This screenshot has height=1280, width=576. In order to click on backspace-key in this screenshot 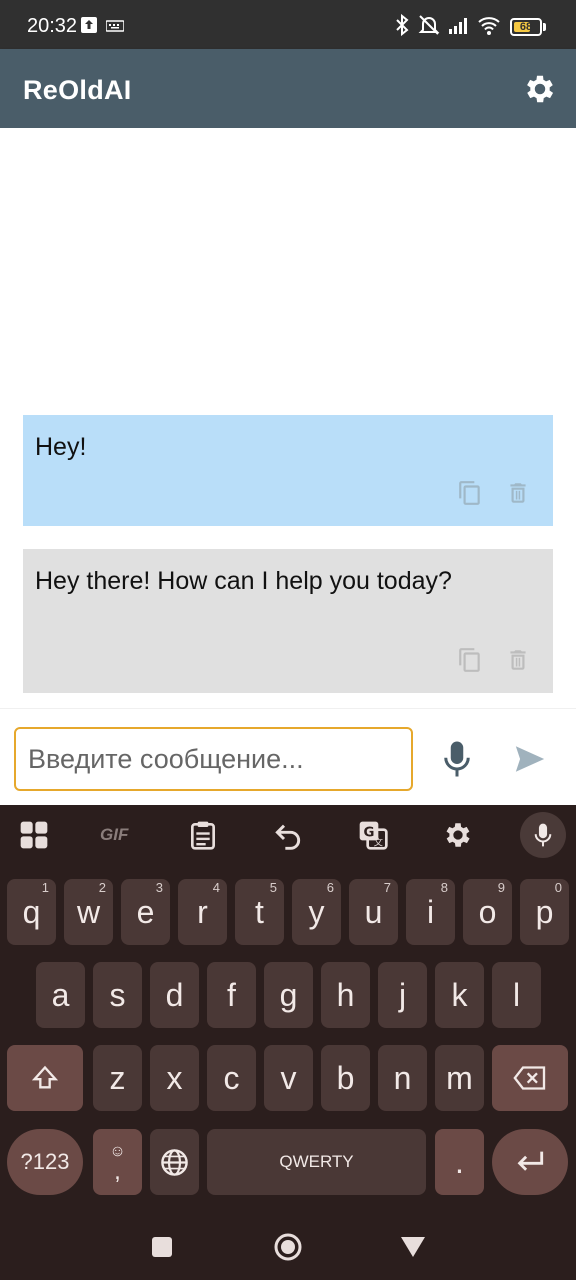, I will do `click(530, 1078)`.